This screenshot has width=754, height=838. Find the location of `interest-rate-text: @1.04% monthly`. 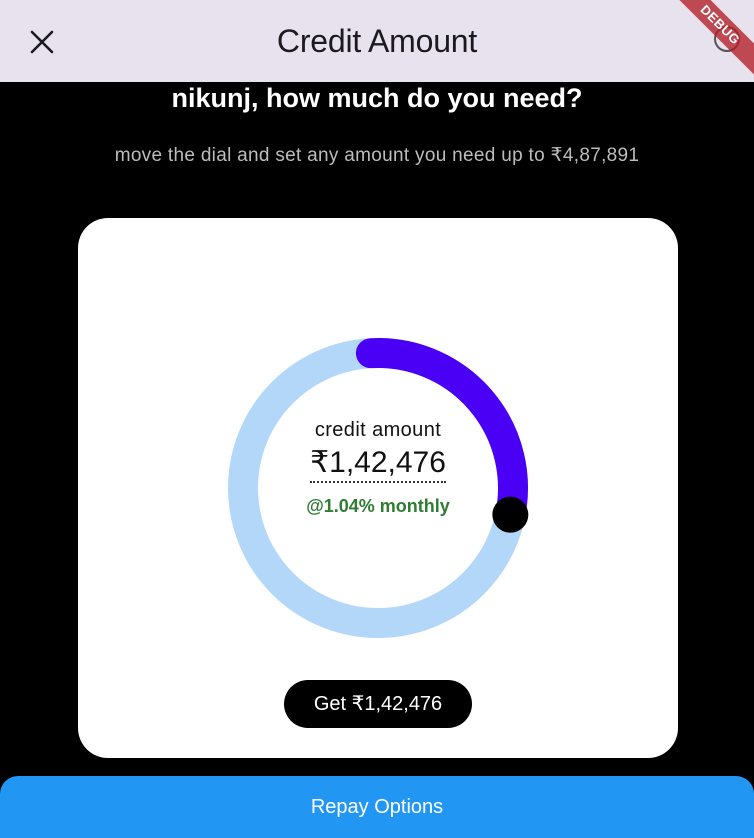

interest-rate-text: @1.04% monthly is located at coordinates (378, 506).